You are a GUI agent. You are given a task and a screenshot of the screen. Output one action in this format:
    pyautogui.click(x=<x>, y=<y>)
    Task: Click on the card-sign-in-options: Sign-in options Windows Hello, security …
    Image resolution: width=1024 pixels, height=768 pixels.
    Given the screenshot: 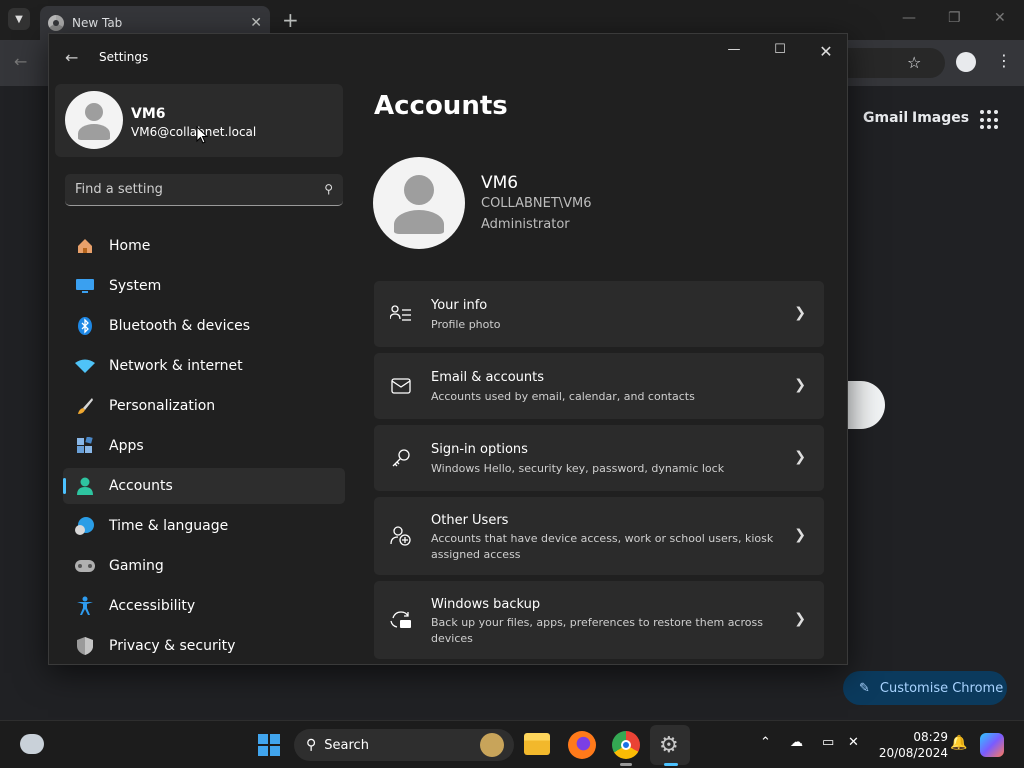 What is the action you would take?
    pyautogui.click(x=599, y=458)
    